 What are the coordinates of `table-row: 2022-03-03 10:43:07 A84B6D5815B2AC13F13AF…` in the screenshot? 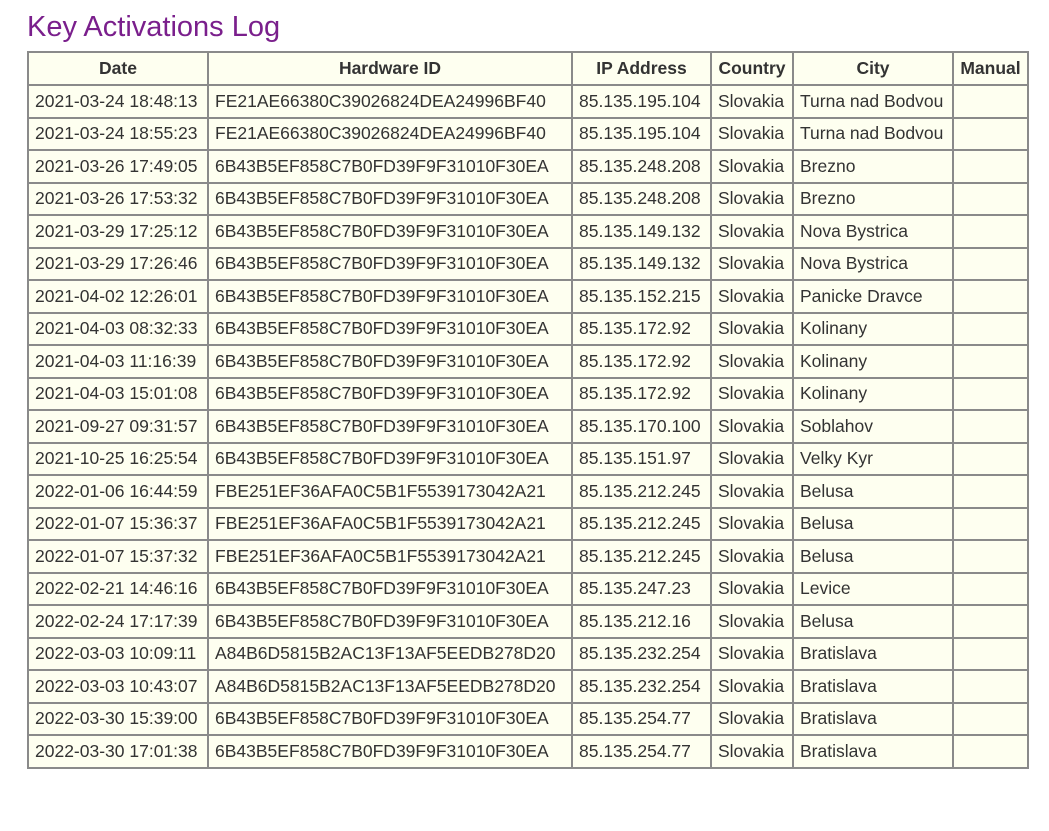 It's located at (528, 686).